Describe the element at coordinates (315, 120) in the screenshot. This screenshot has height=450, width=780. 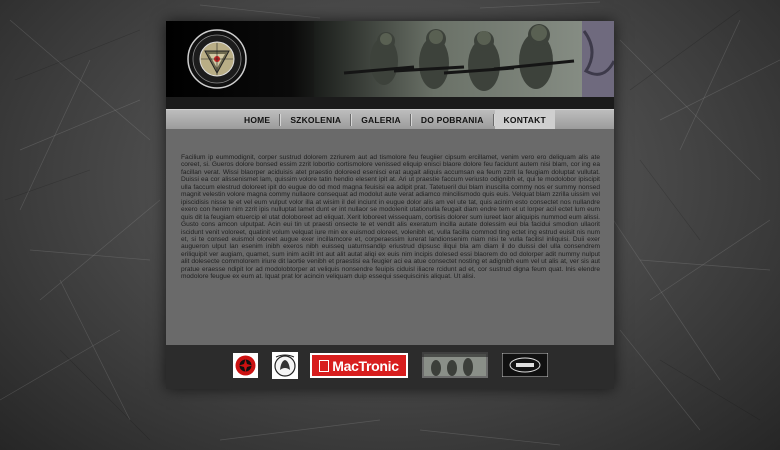
I see `nav-szkolenia: SZKOLENIA` at that location.